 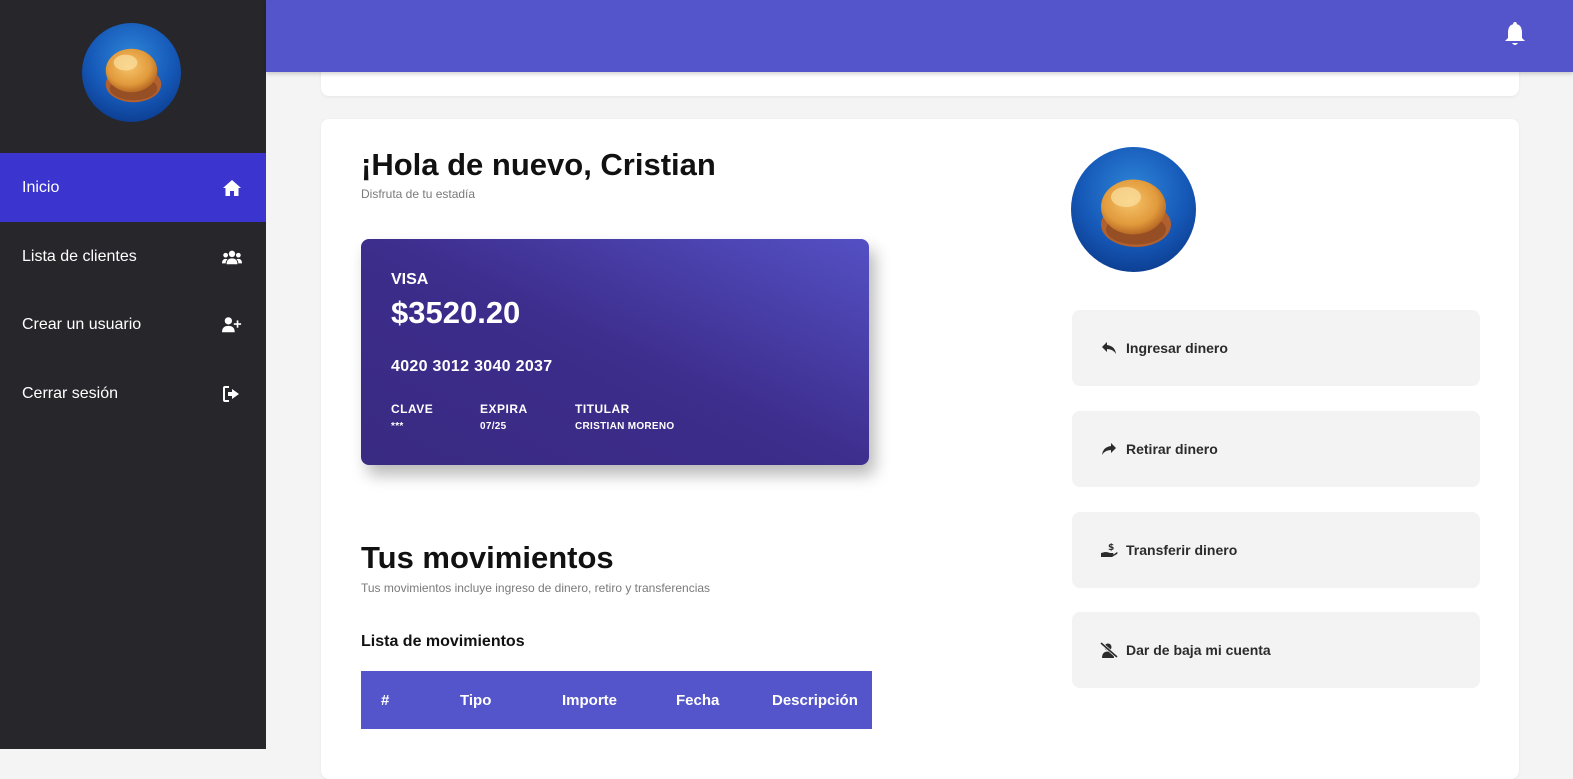 What do you see at coordinates (412, 417) in the screenshot?
I see `card-clave: CLAVE ***` at bounding box center [412, 417].